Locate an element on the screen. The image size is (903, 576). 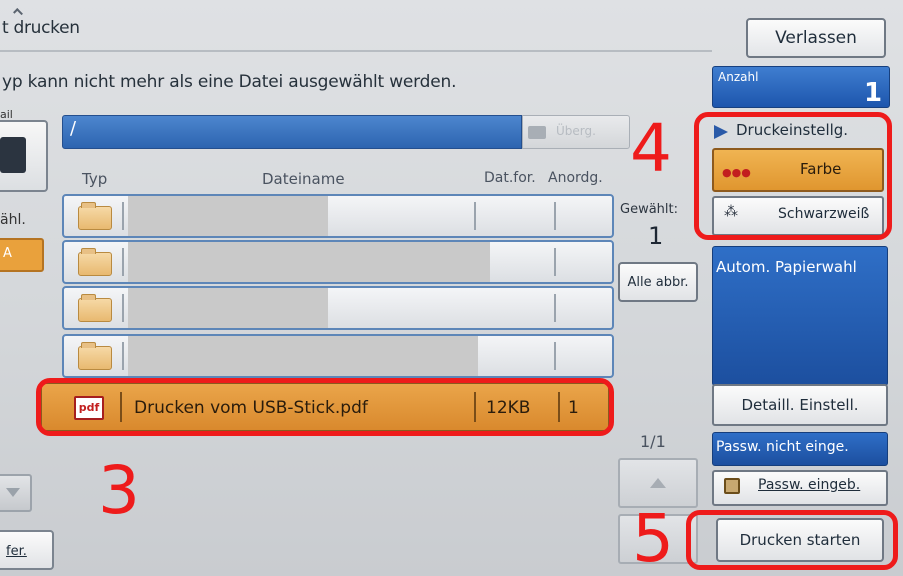
page-title: t drucken is located at coordinates (41, 28).